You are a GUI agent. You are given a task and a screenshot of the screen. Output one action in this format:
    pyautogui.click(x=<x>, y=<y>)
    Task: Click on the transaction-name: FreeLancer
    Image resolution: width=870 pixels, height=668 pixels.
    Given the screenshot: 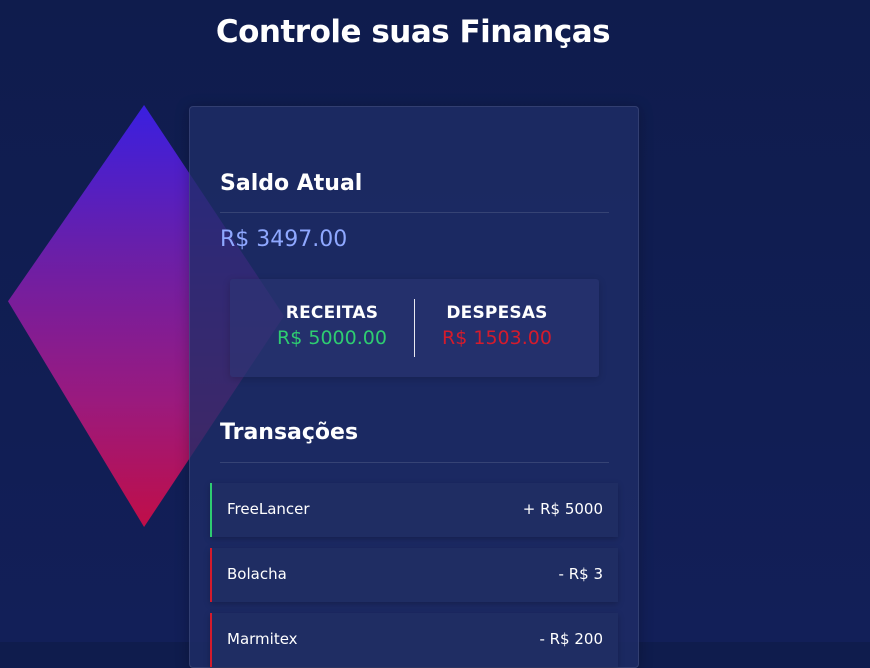 What is the action you would take?
    pyautogui.click(x=268, y=509)
    